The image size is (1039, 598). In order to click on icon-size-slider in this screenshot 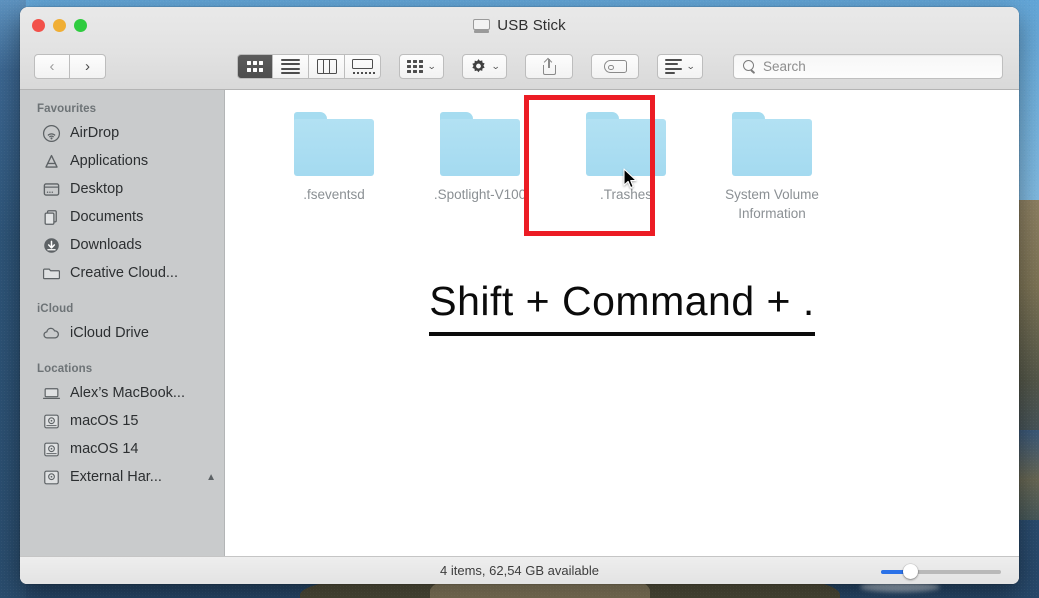, I will do `click(941, 571)`.